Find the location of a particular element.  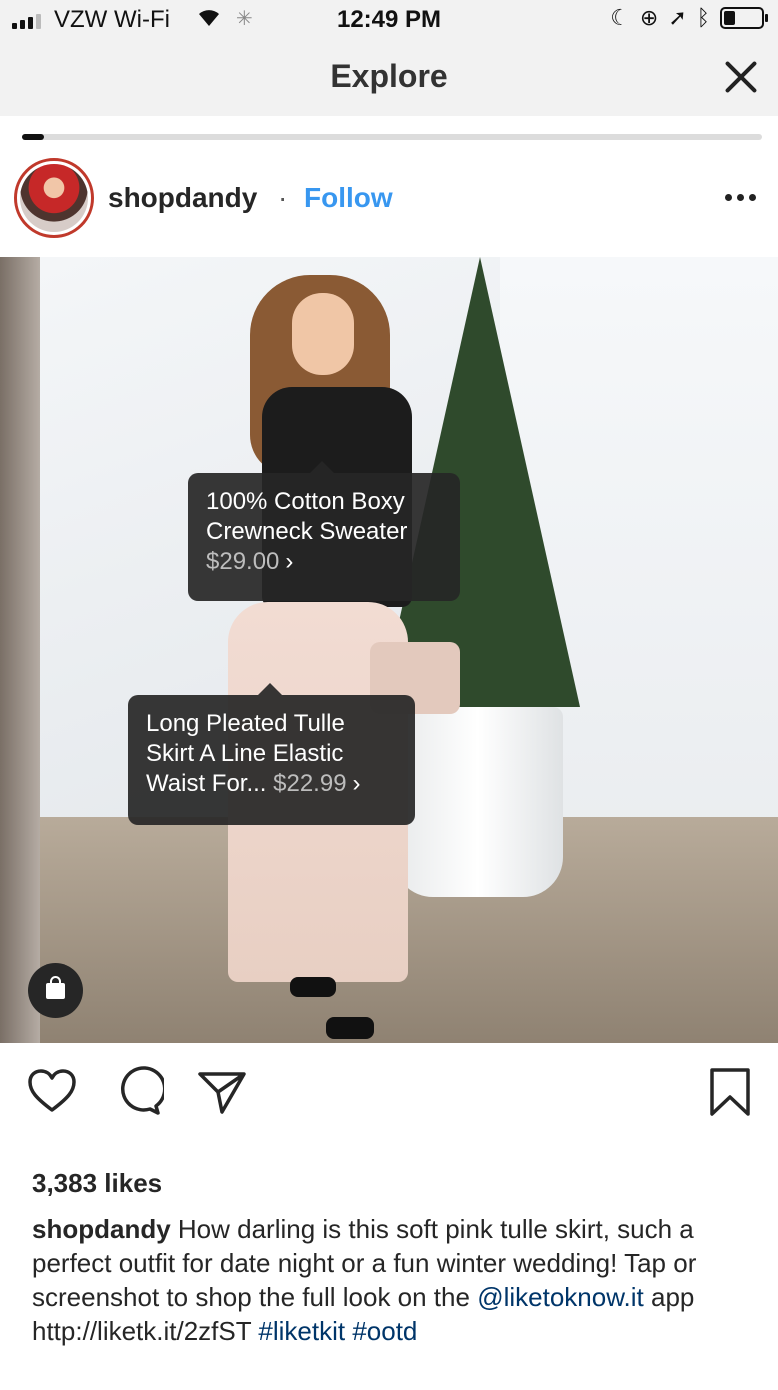

post-actions is located at coordinates (389, 1096).